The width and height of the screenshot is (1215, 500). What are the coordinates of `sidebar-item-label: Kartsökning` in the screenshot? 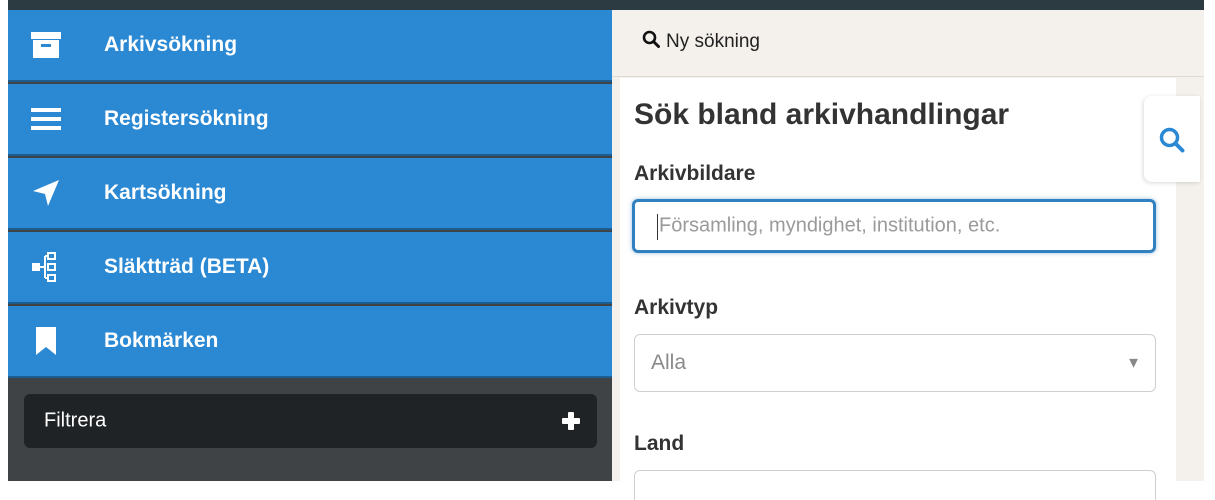 It's located at (165, 192).